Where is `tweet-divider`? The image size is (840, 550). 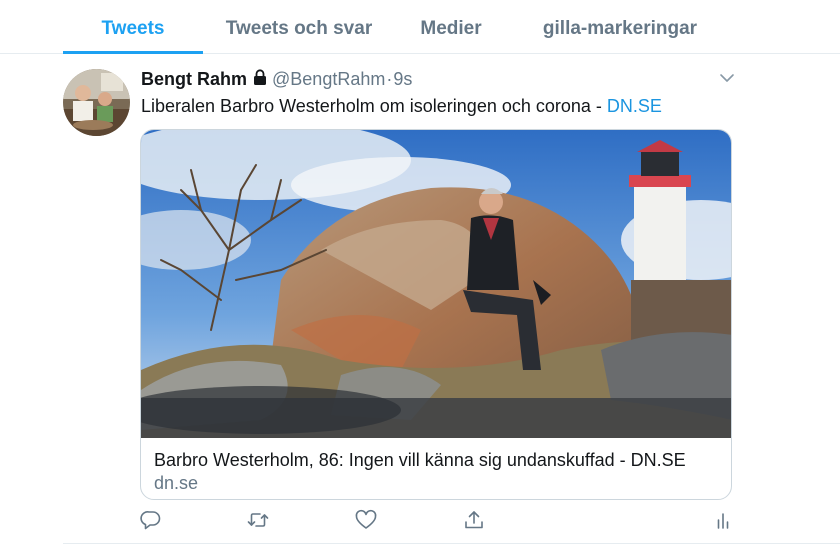
tweet-divider is located at coordinates (451, 543).